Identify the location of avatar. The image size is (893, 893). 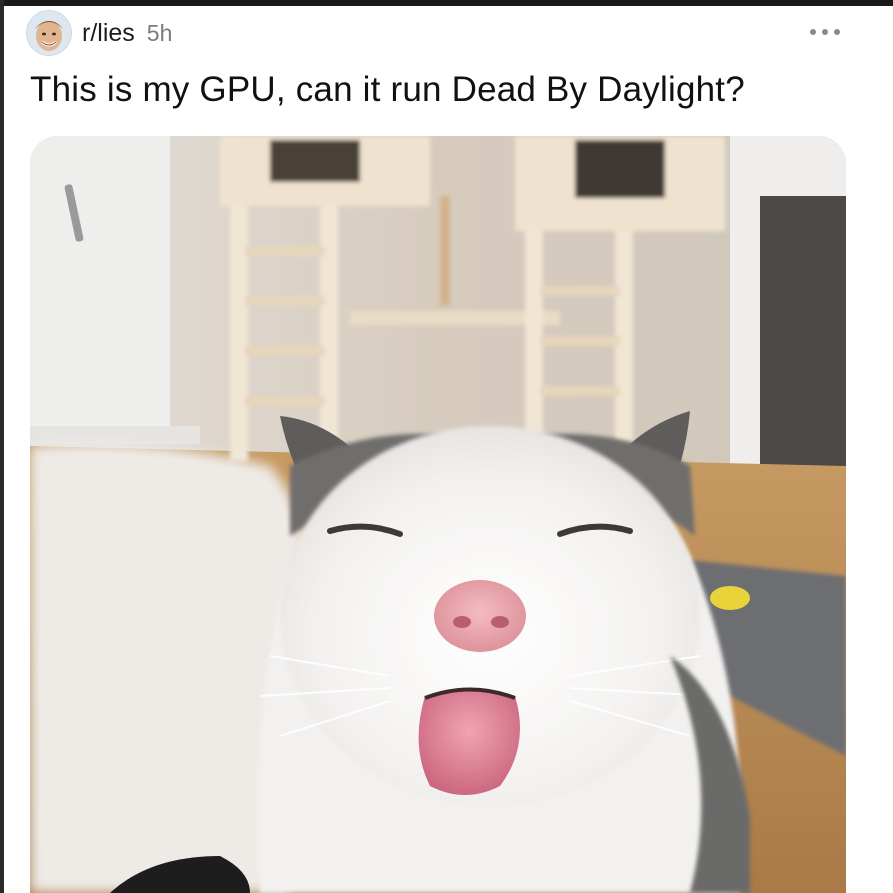
(49, 33).